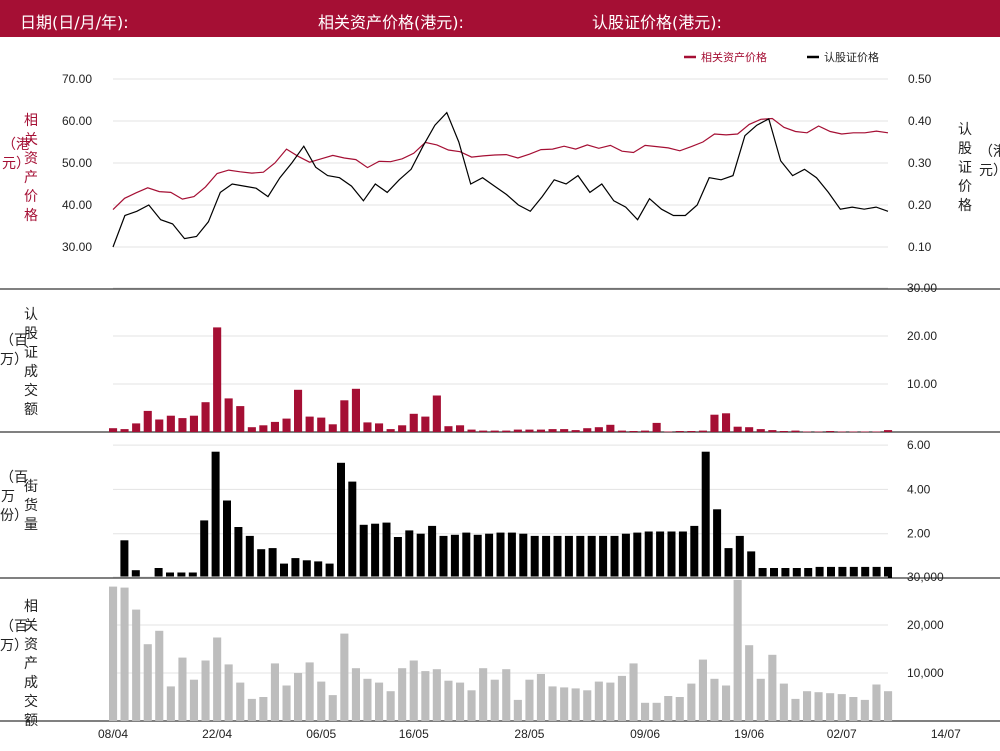  What do you see at coordinates (922, 384) in the screenshot?
I see `y-tick-label-right: 10.00` at bounding box center [922, 384].